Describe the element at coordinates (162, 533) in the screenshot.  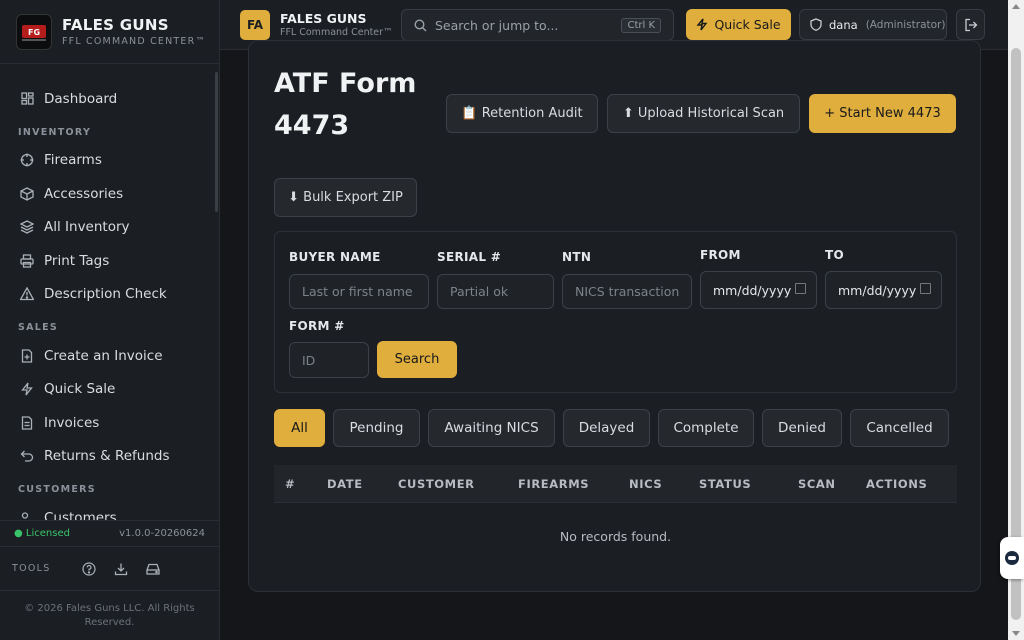
I see `version-label: v1.0.0-20260624` at that location.